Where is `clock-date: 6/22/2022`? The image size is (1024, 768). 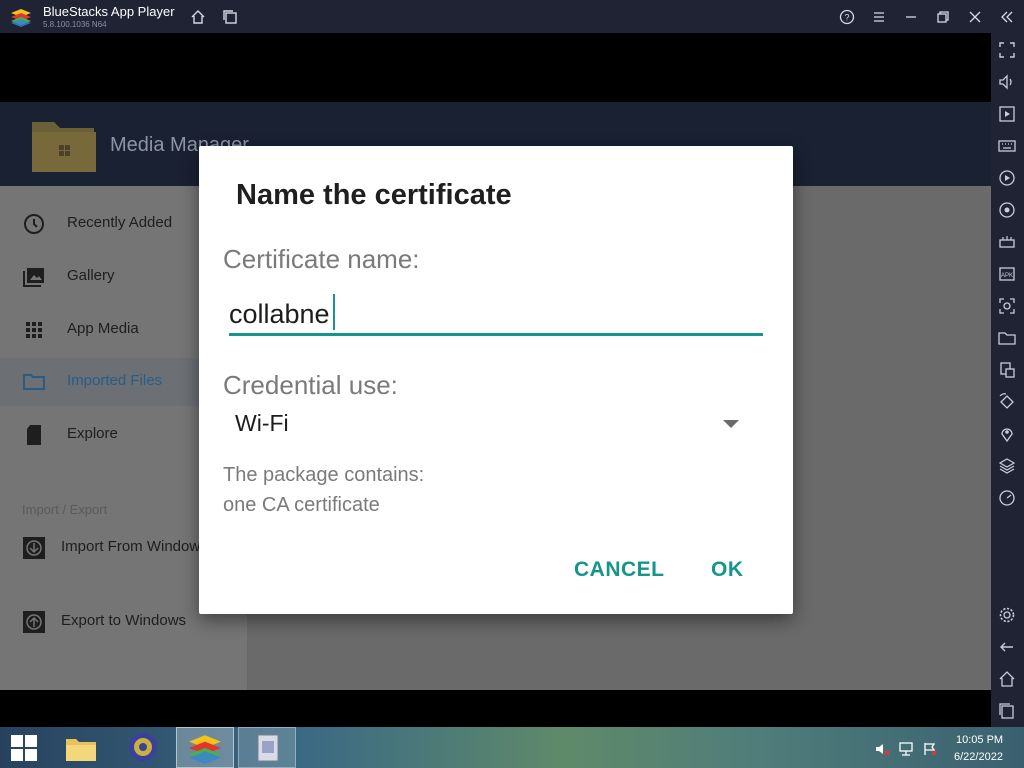 clock-date: 6/22/2022 is located at coordinates (978, 757).